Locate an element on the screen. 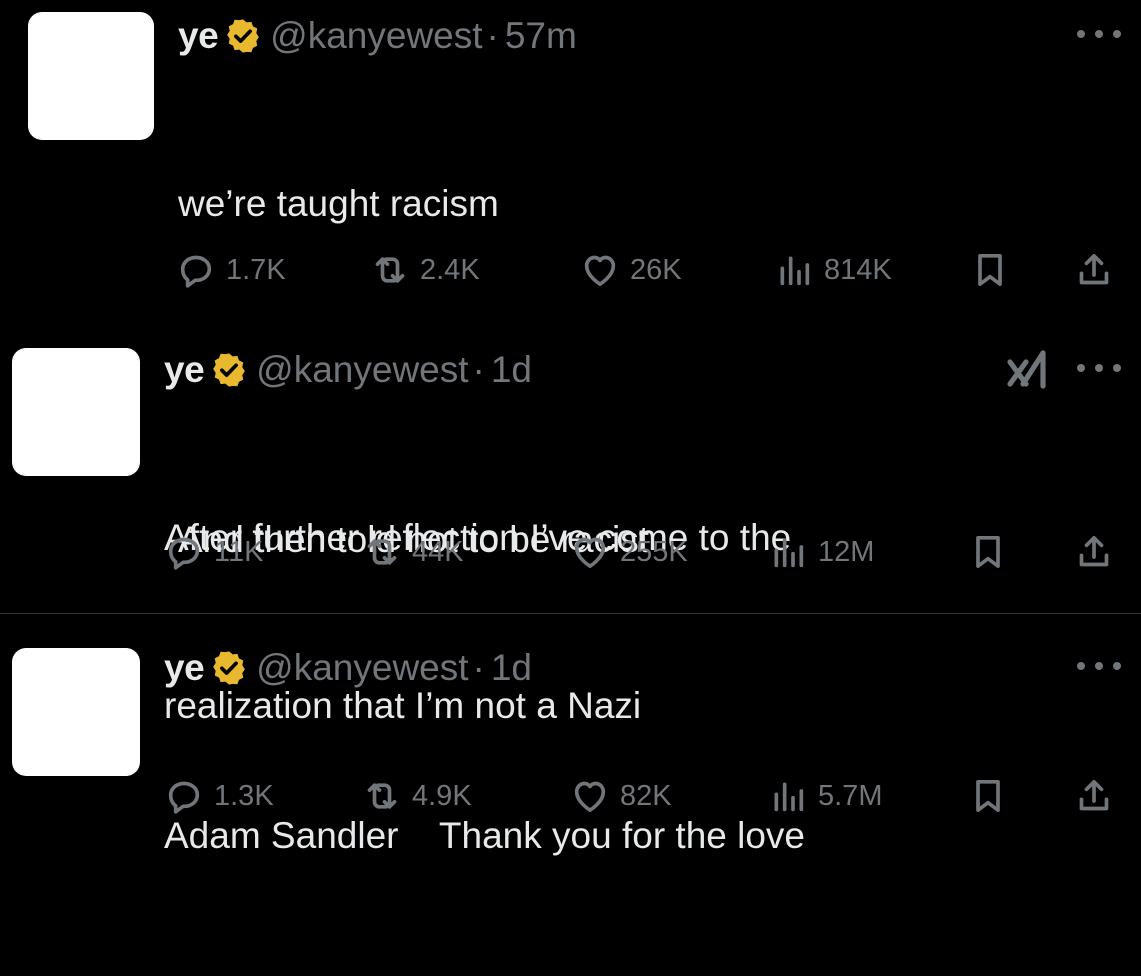 This screenshot has width=1141, height=976. retweet-button: 2.4K is located at coordinates (425, 270).